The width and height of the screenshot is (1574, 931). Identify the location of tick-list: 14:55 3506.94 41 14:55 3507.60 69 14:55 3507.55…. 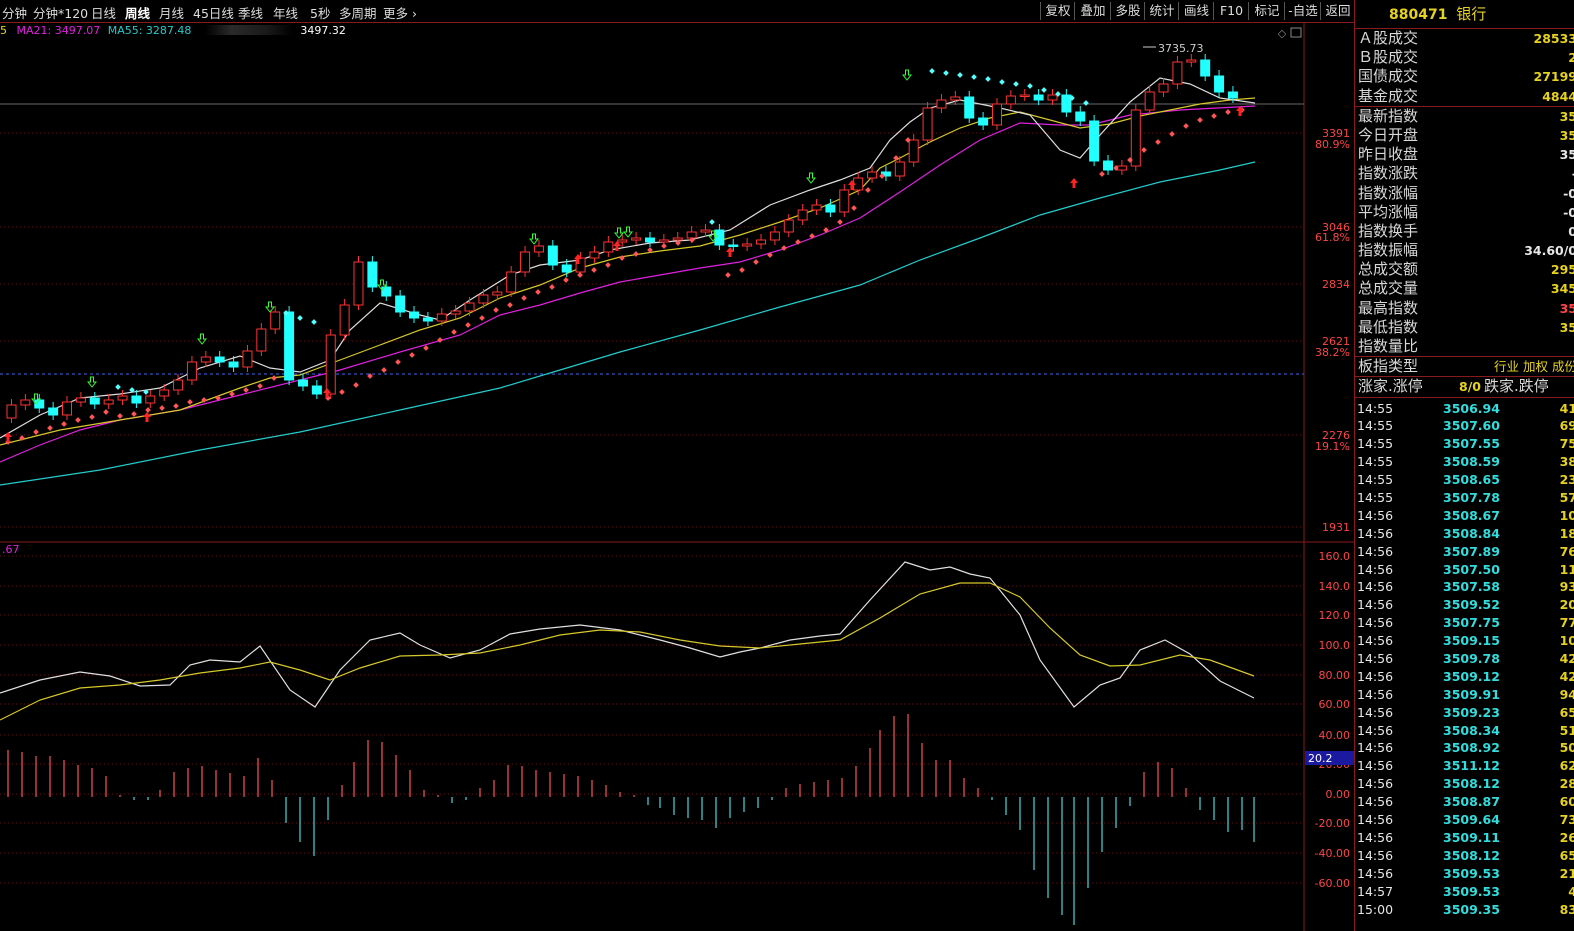
(1464, 658).